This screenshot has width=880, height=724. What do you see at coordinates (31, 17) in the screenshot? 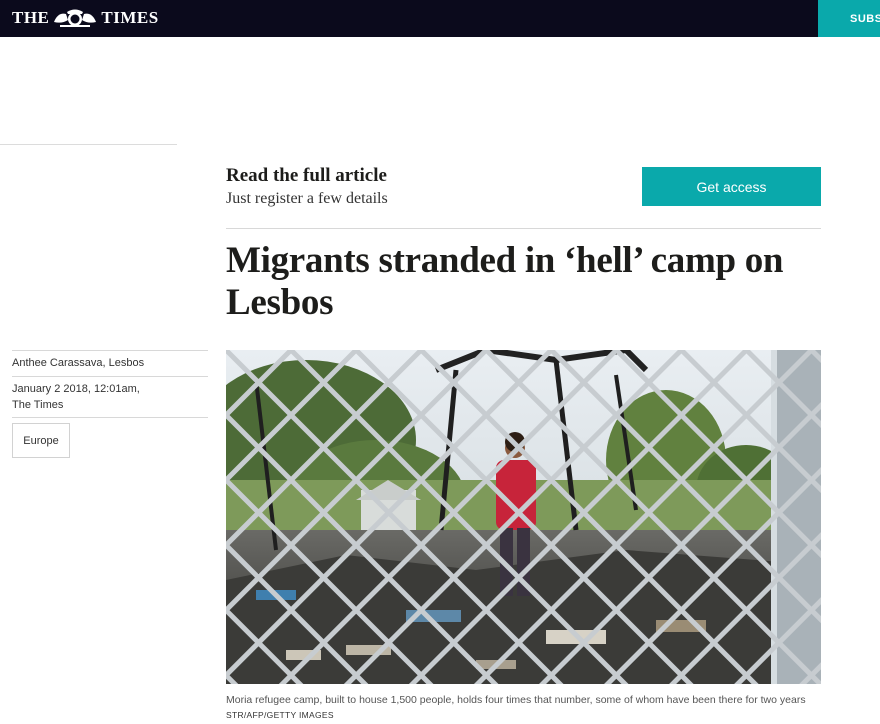
I see `masthead-the: THE` at bounding box center [31, 17].